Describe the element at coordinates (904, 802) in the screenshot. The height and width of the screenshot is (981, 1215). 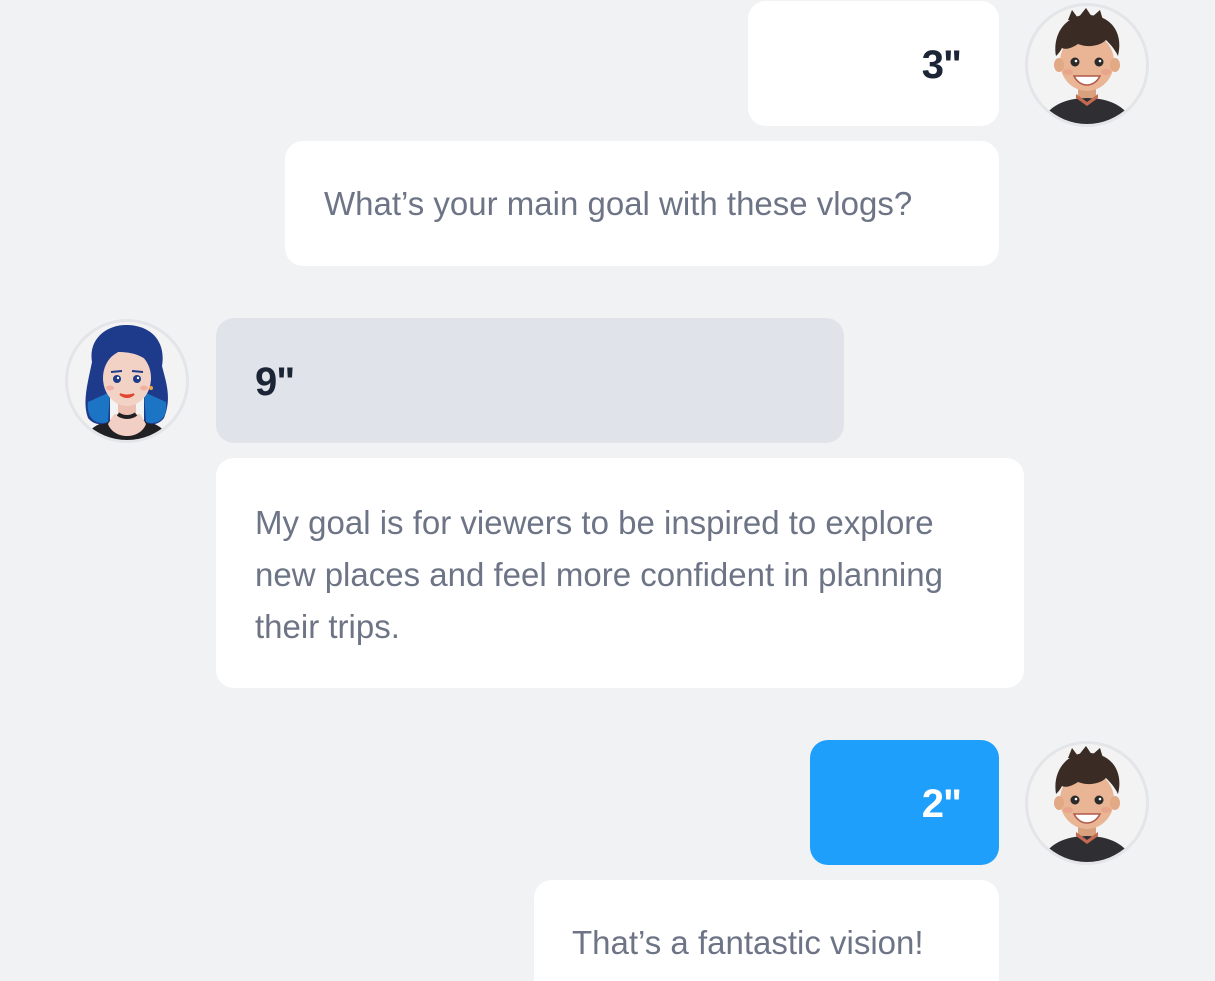
I see `voice-message-bubble-active: 2"` at that location.